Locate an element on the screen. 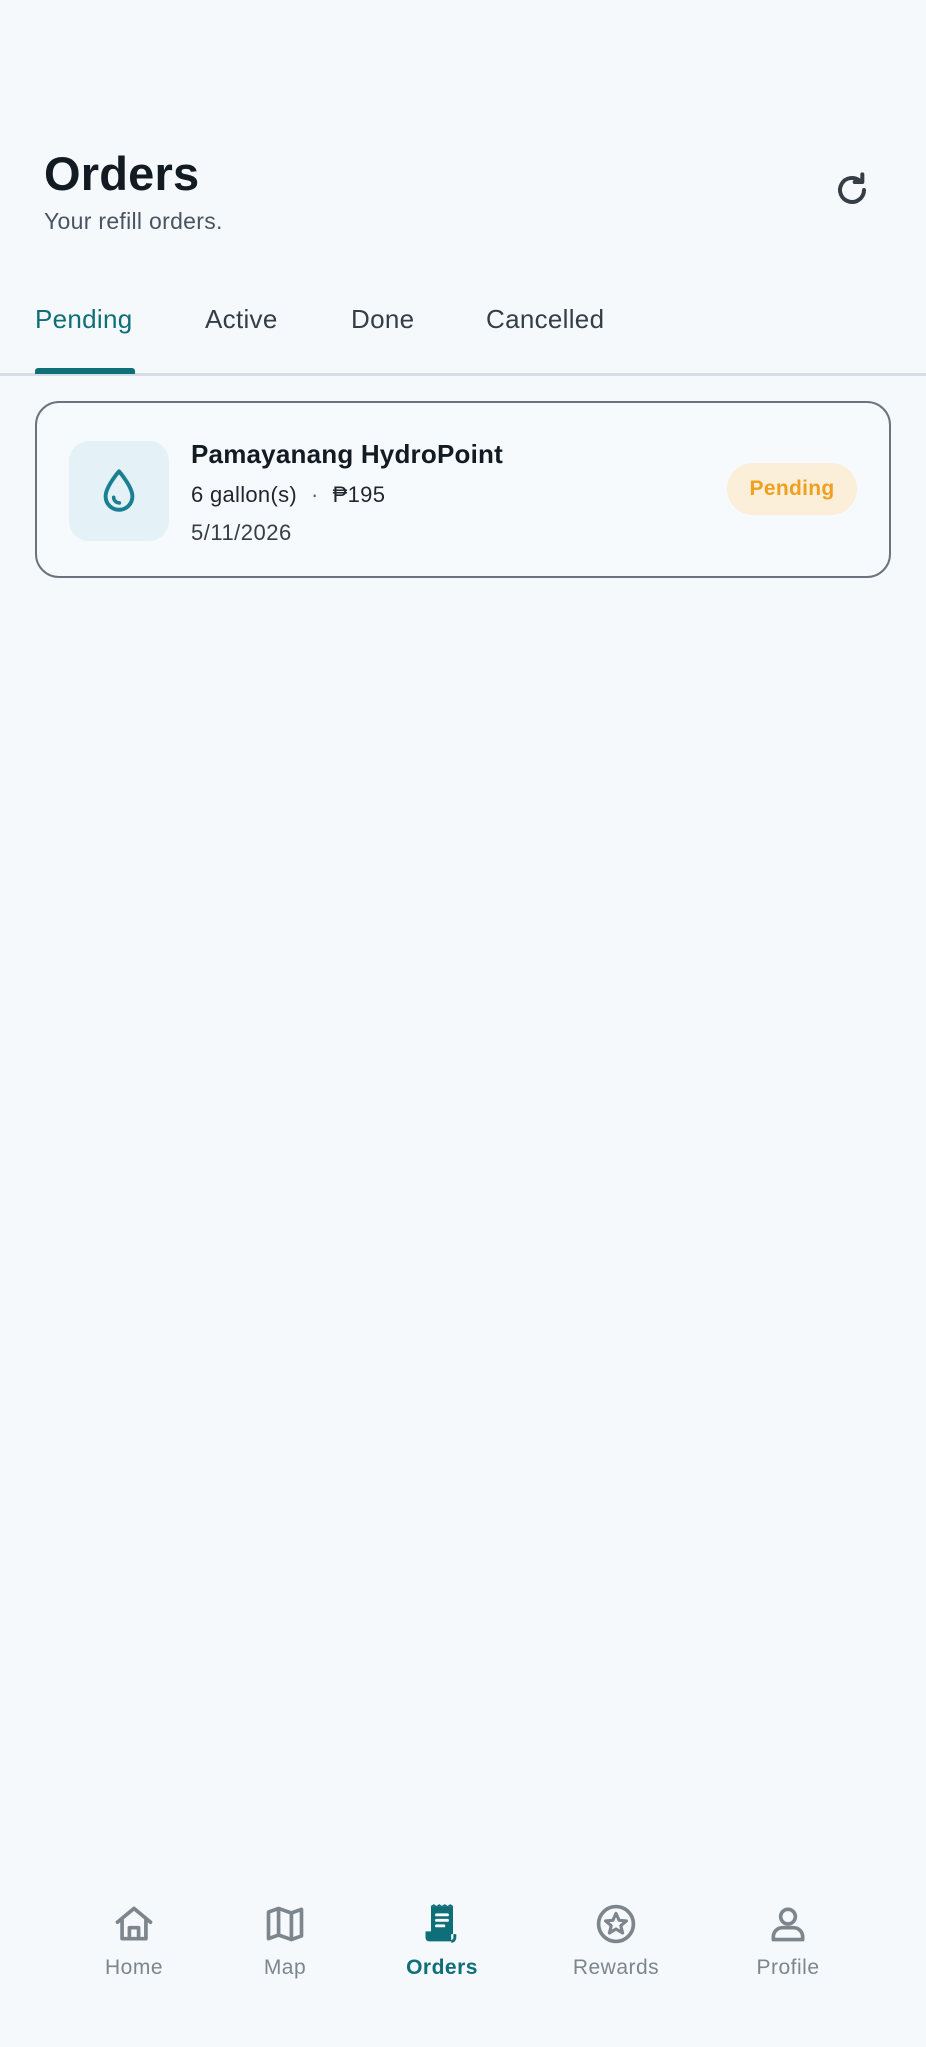  nav-home: Home is located at coordinates (134, 1940).